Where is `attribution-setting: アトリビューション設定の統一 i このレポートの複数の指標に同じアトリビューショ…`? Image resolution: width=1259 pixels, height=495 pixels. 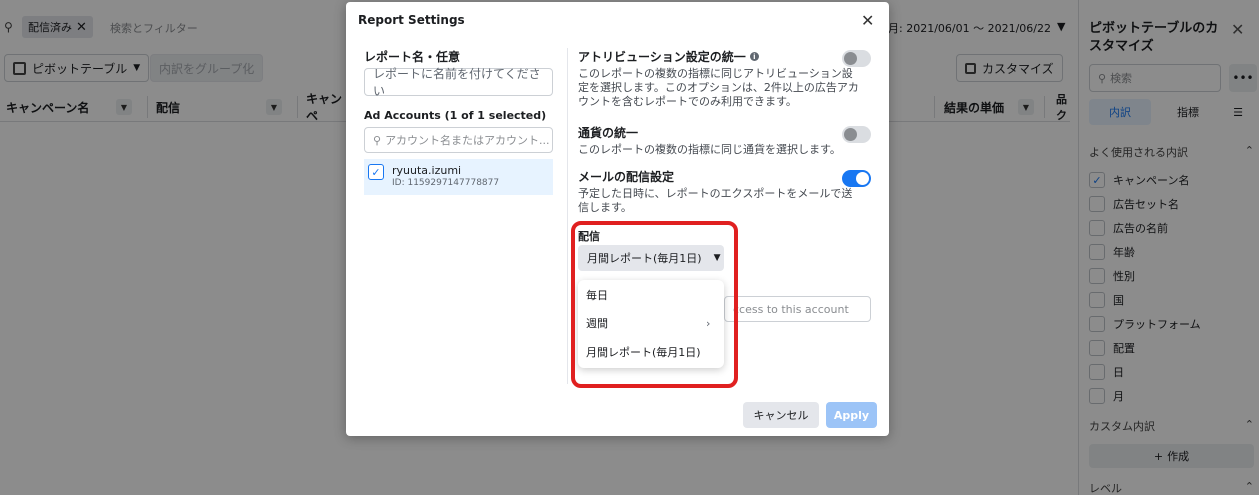 attribution-setting: アトリビューション設定の統一 i このレポートの複数の指標に同じアトリビューショ… is located at coordinates (728, 78).